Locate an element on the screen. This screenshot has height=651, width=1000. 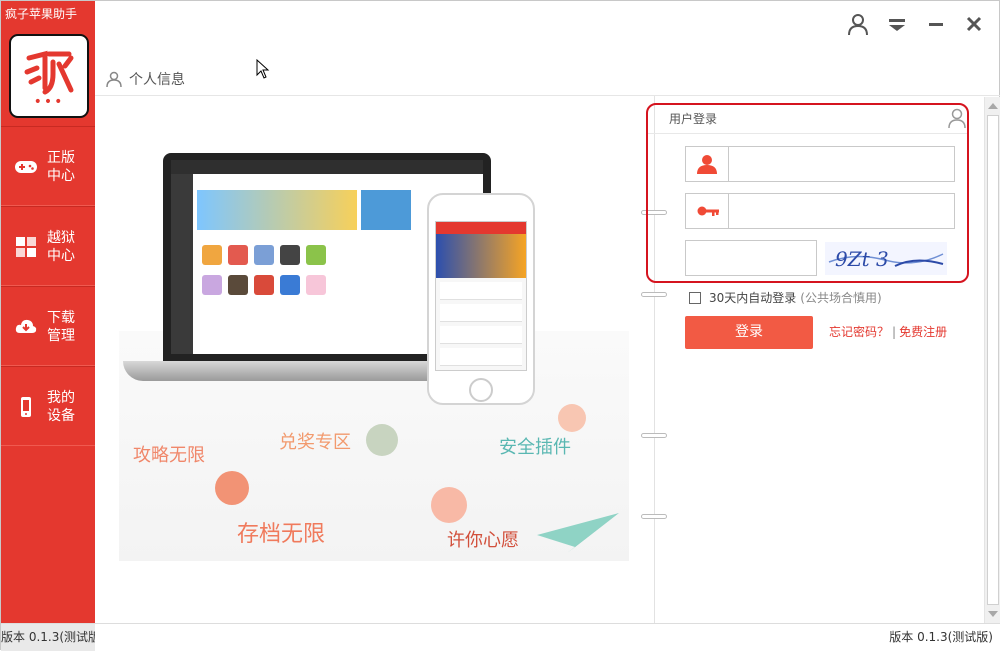
password-field is located at coordinates (820, 211).